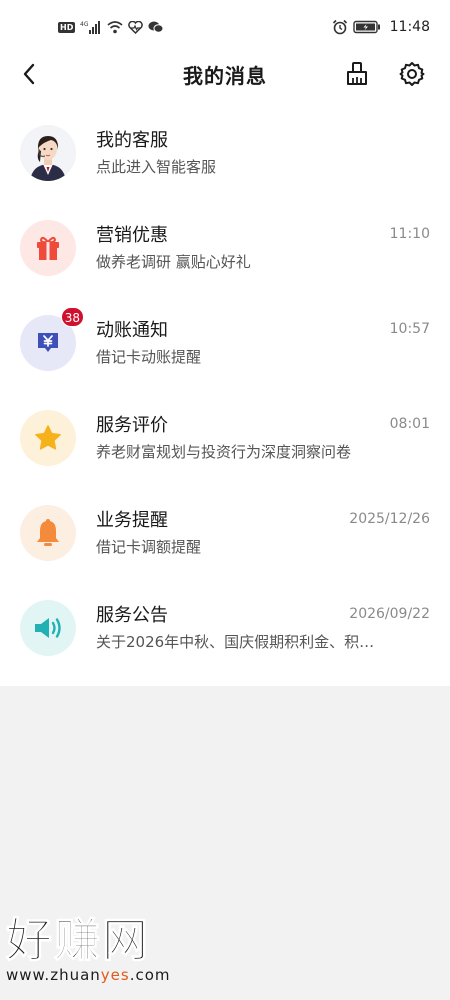 This screenshot has height=1000, width=450. What do you see at coordinates (136, 27) in the screenshot?
I see `health-heart-icon` at bounding box center [136, 27].